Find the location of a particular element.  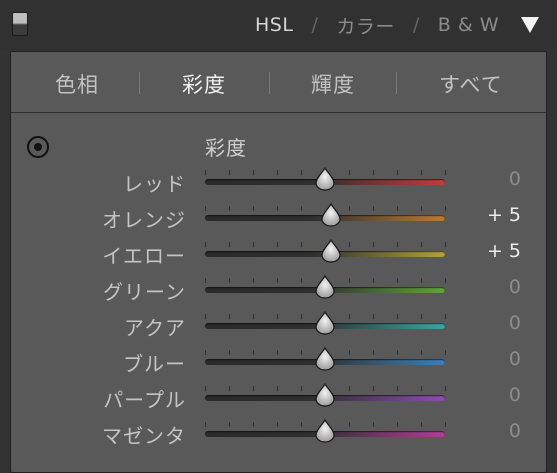

slider-row-magenta: マゼンタ 0 is located at coordinates (278, 433).